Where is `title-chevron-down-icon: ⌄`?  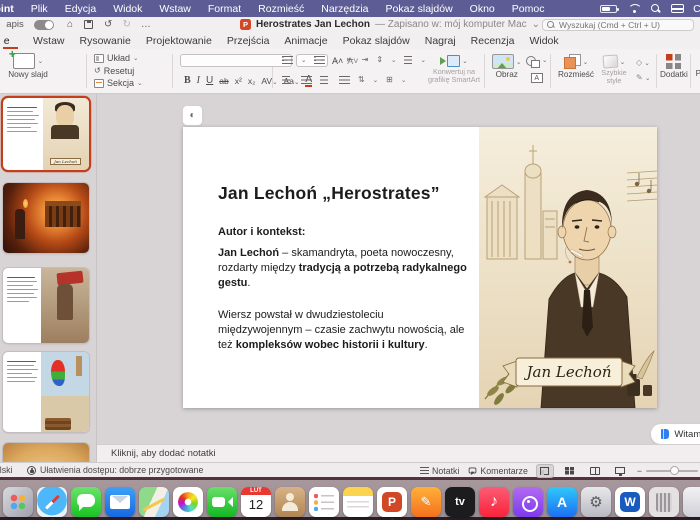
title-chevron-down-icon: ⌄ is located at coordinates (536, 24).